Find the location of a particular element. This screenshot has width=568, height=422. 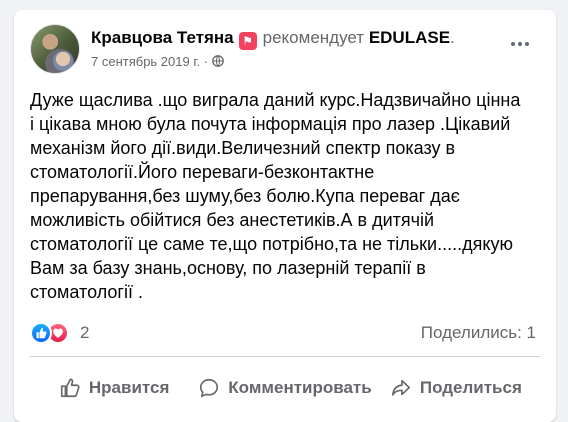

avatar is located at coordinates (55, 49).